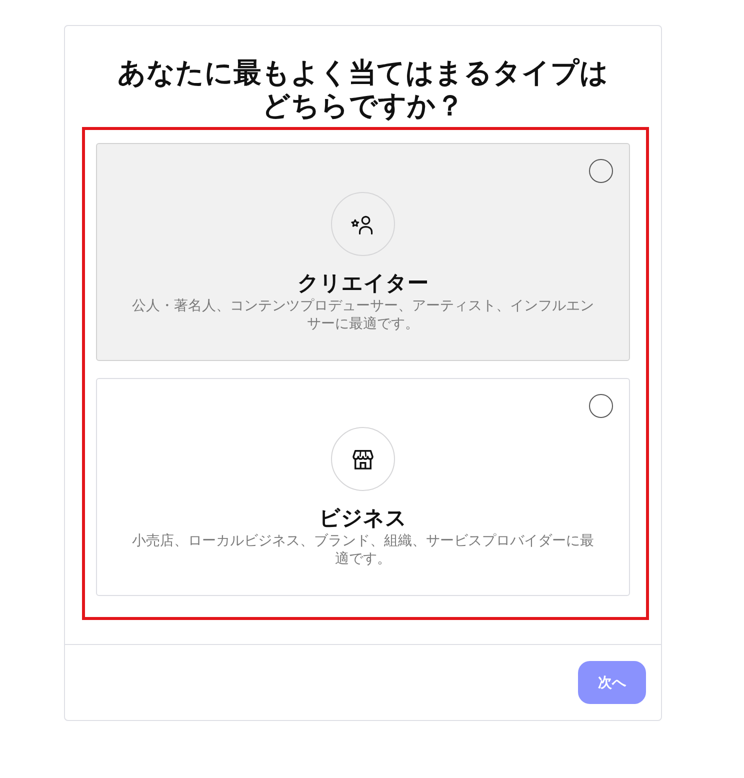 The height and width of the screenshot is (778, 744). Describe the element at coordinates (363, 550) in the screenshot. I see `option-description: 小売店、ローカルビジネス、ブランド、組織、サービスプロバイダーに最適です。` at that location.